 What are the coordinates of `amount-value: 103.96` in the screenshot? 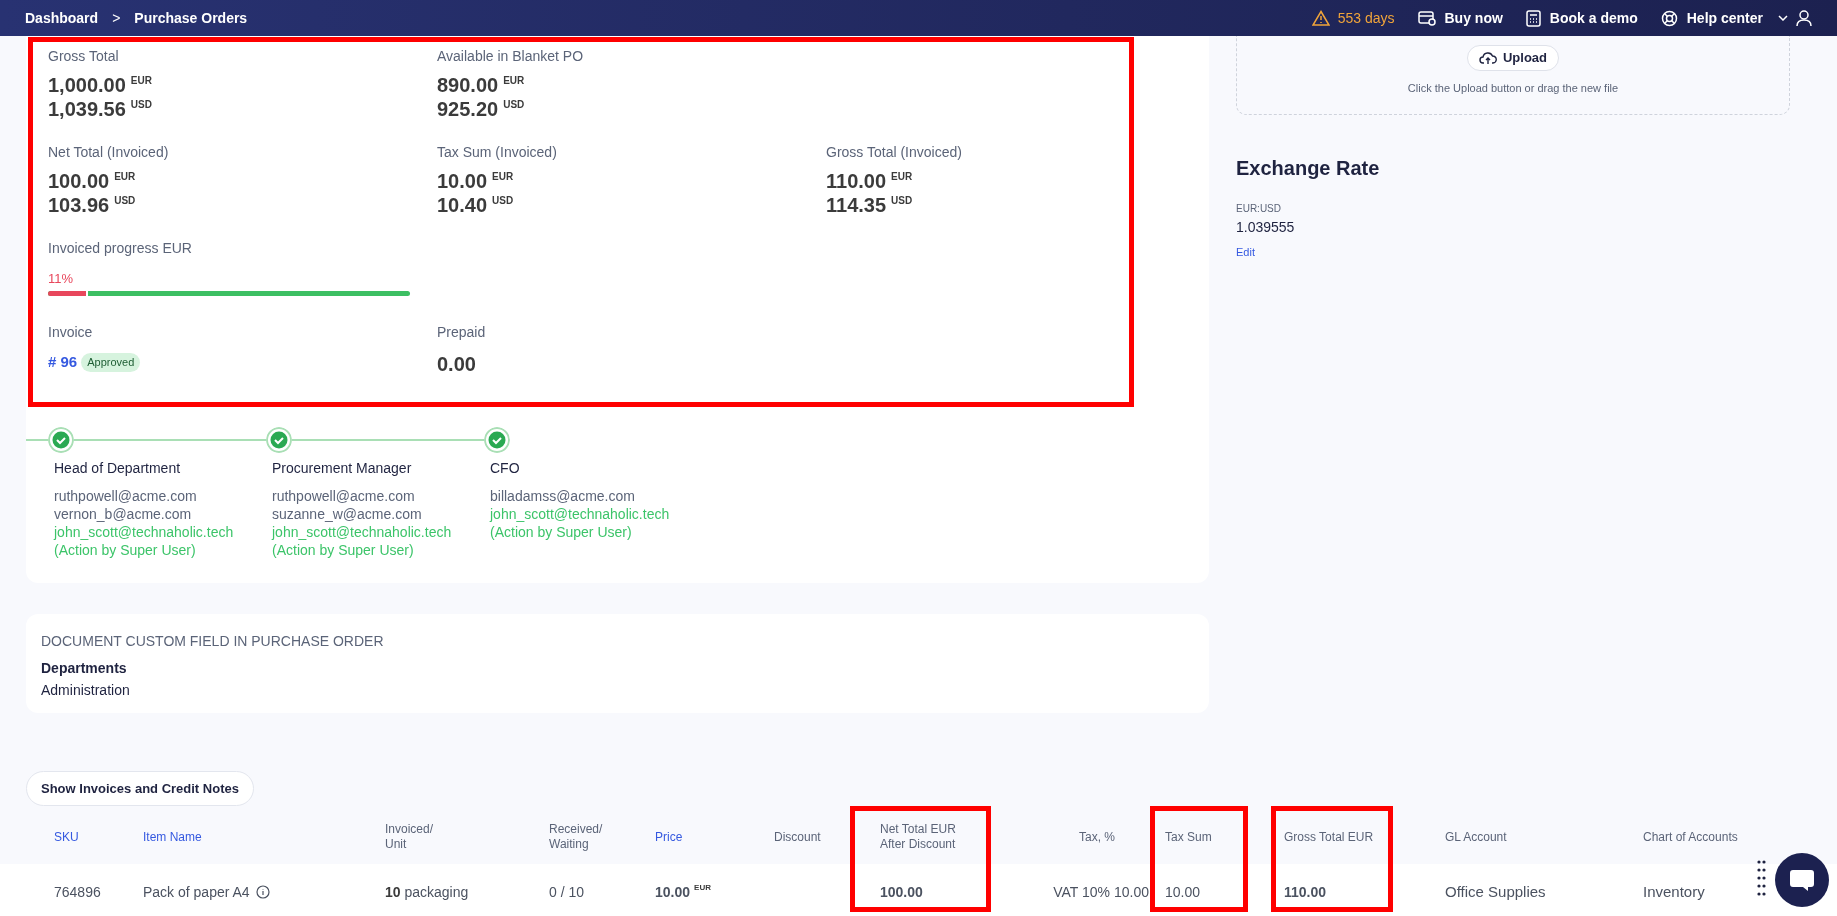 It's located at (79, 205).